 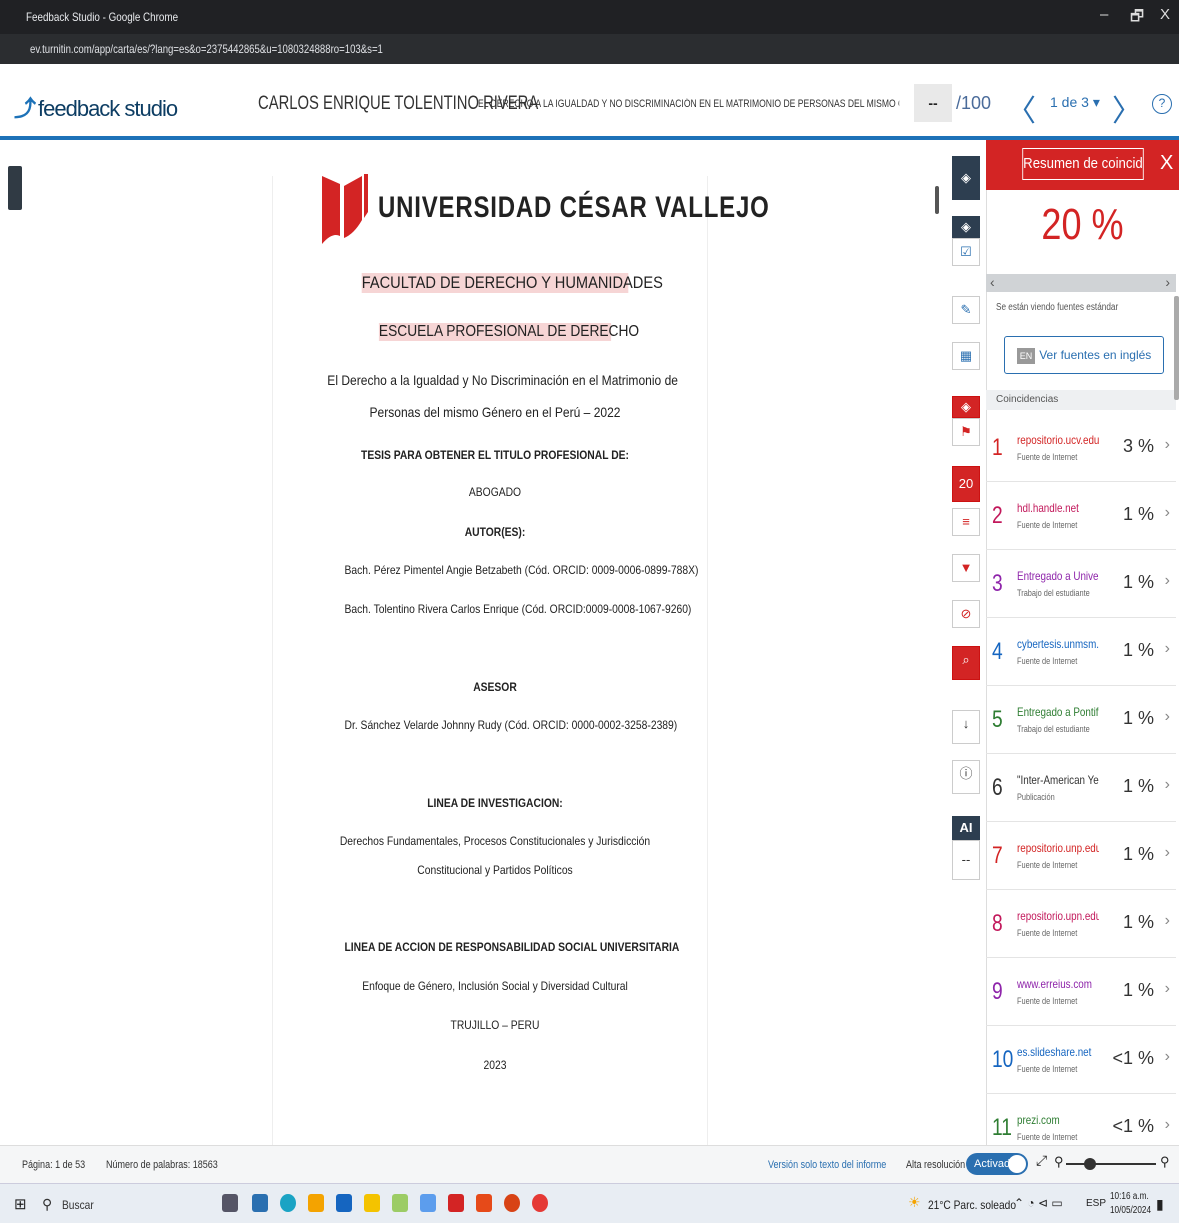 I want to click on sort-icon: ≡, so click(x=966, y=522).